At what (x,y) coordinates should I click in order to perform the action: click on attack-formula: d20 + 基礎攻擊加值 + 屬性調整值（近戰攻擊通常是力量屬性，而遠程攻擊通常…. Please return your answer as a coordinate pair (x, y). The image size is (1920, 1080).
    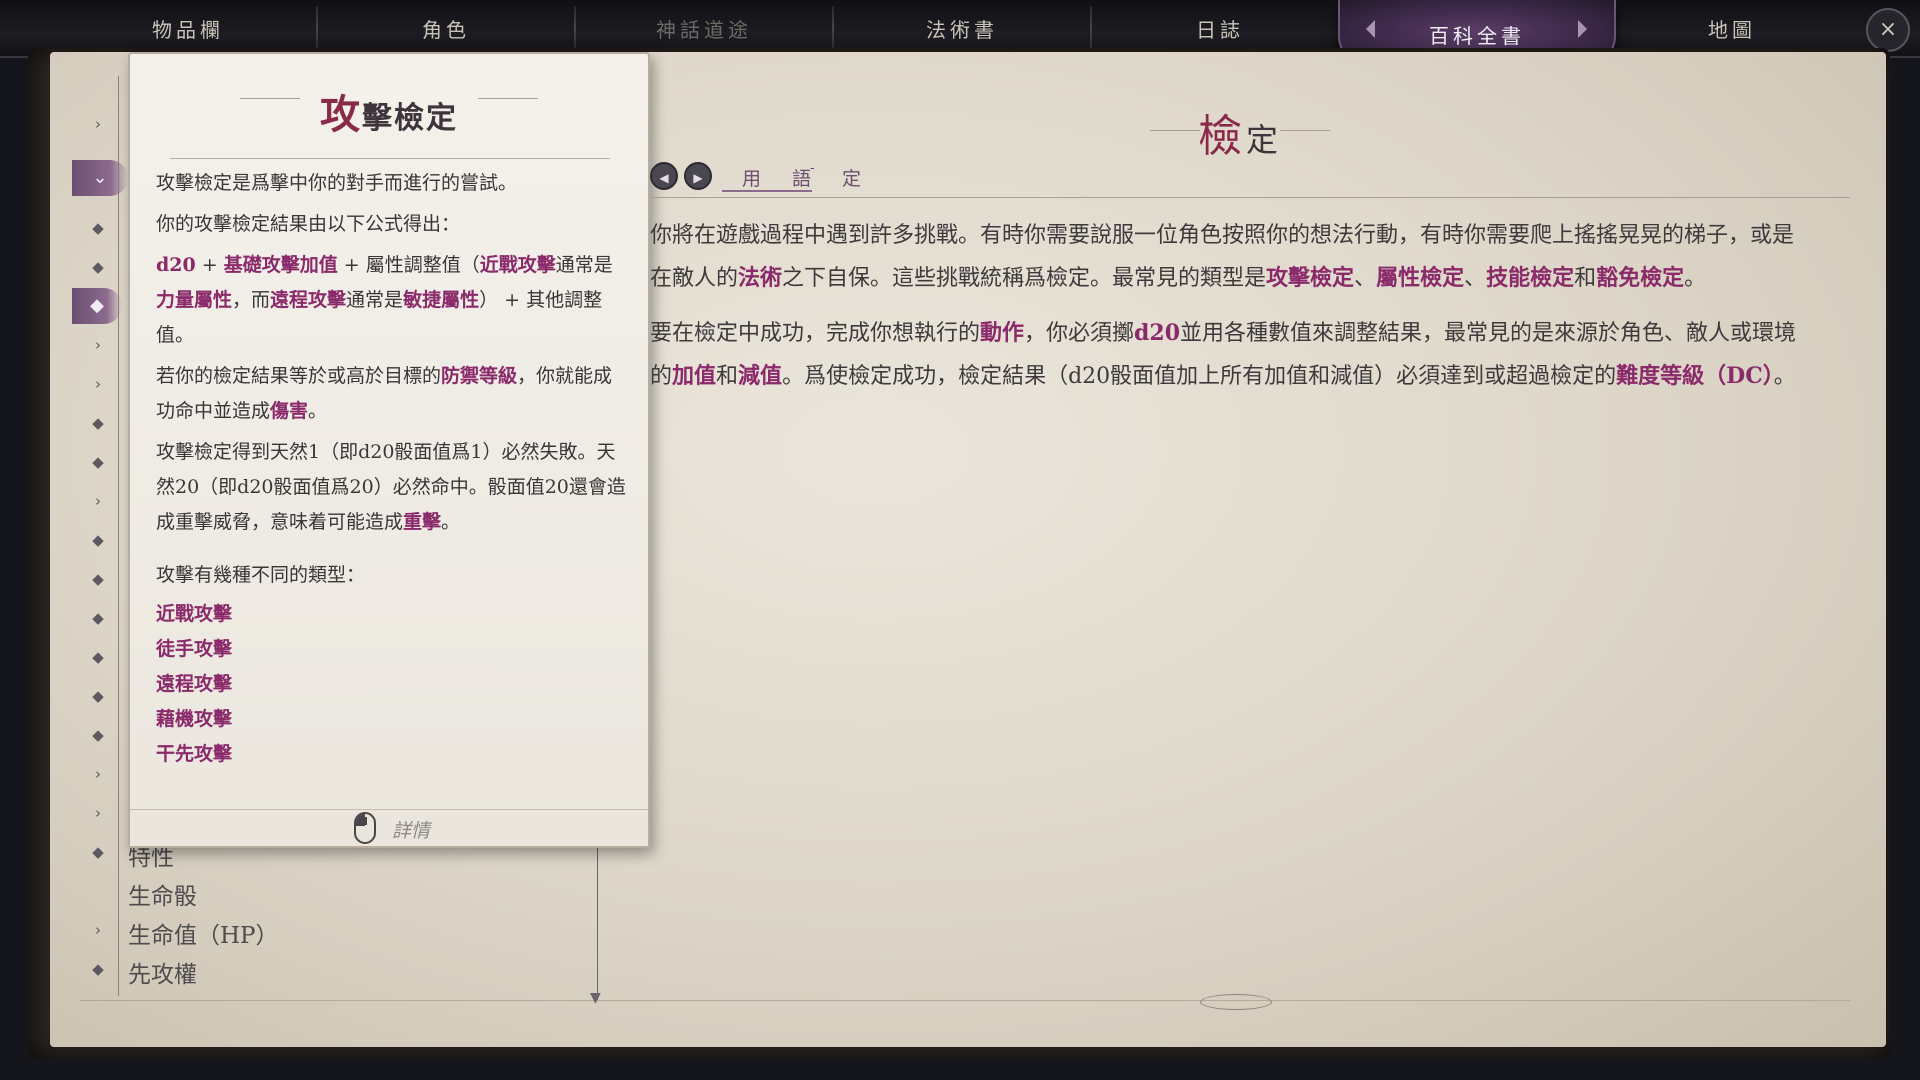
    Looking at the image, I should click on (392, 300).